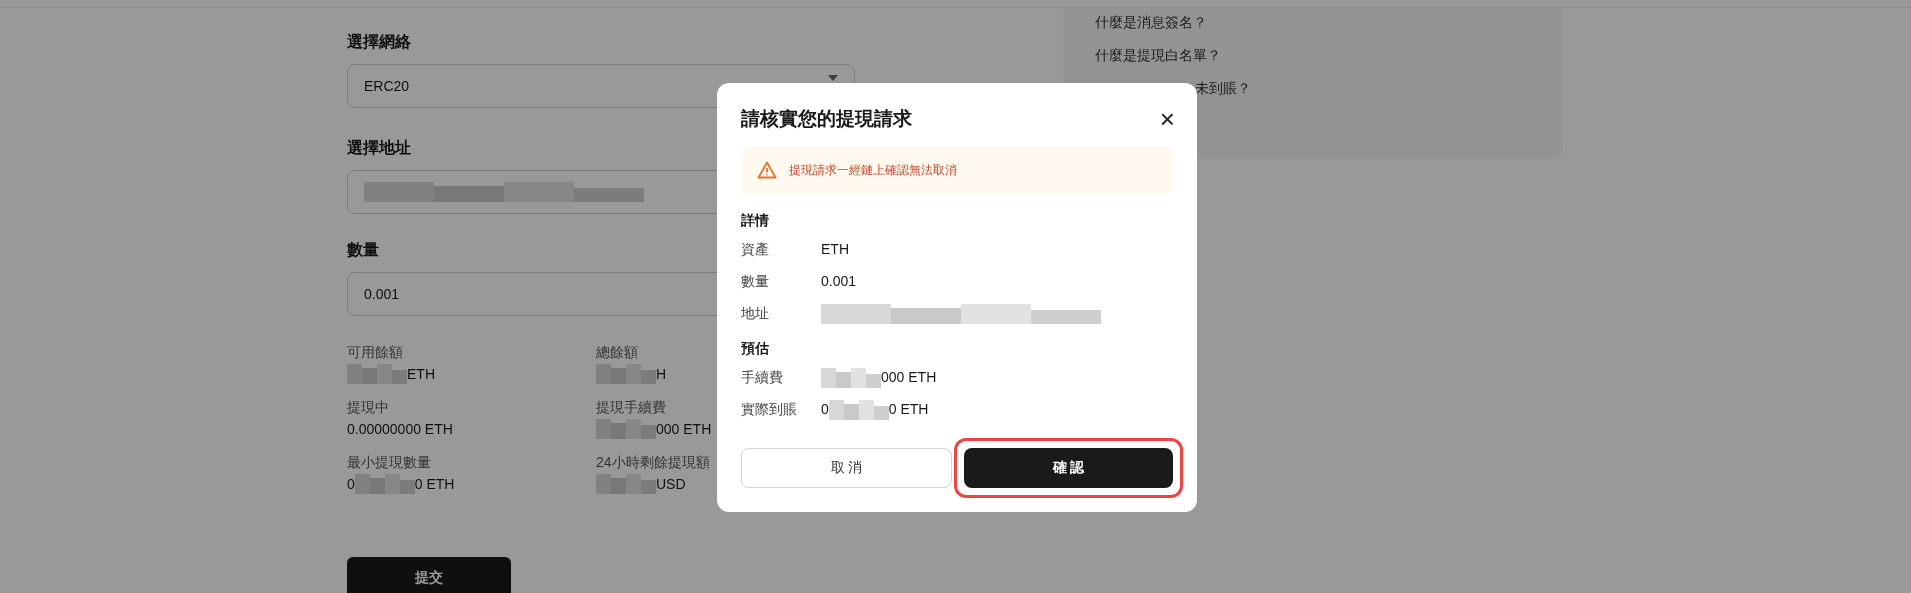  What do you see at coordinates (769, 409) in the screenshot?
I see `detail-label: 實際到賬` at bounding box center [769, 409].